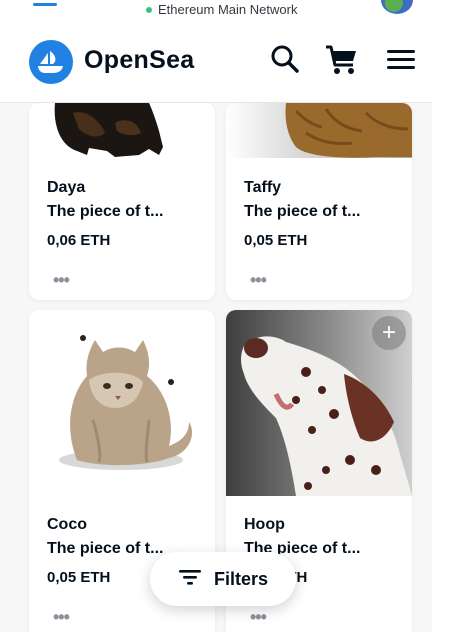 This screenshot has height=632, width=474. I want to click on hamburger-menu-icon, so click(402, 59).